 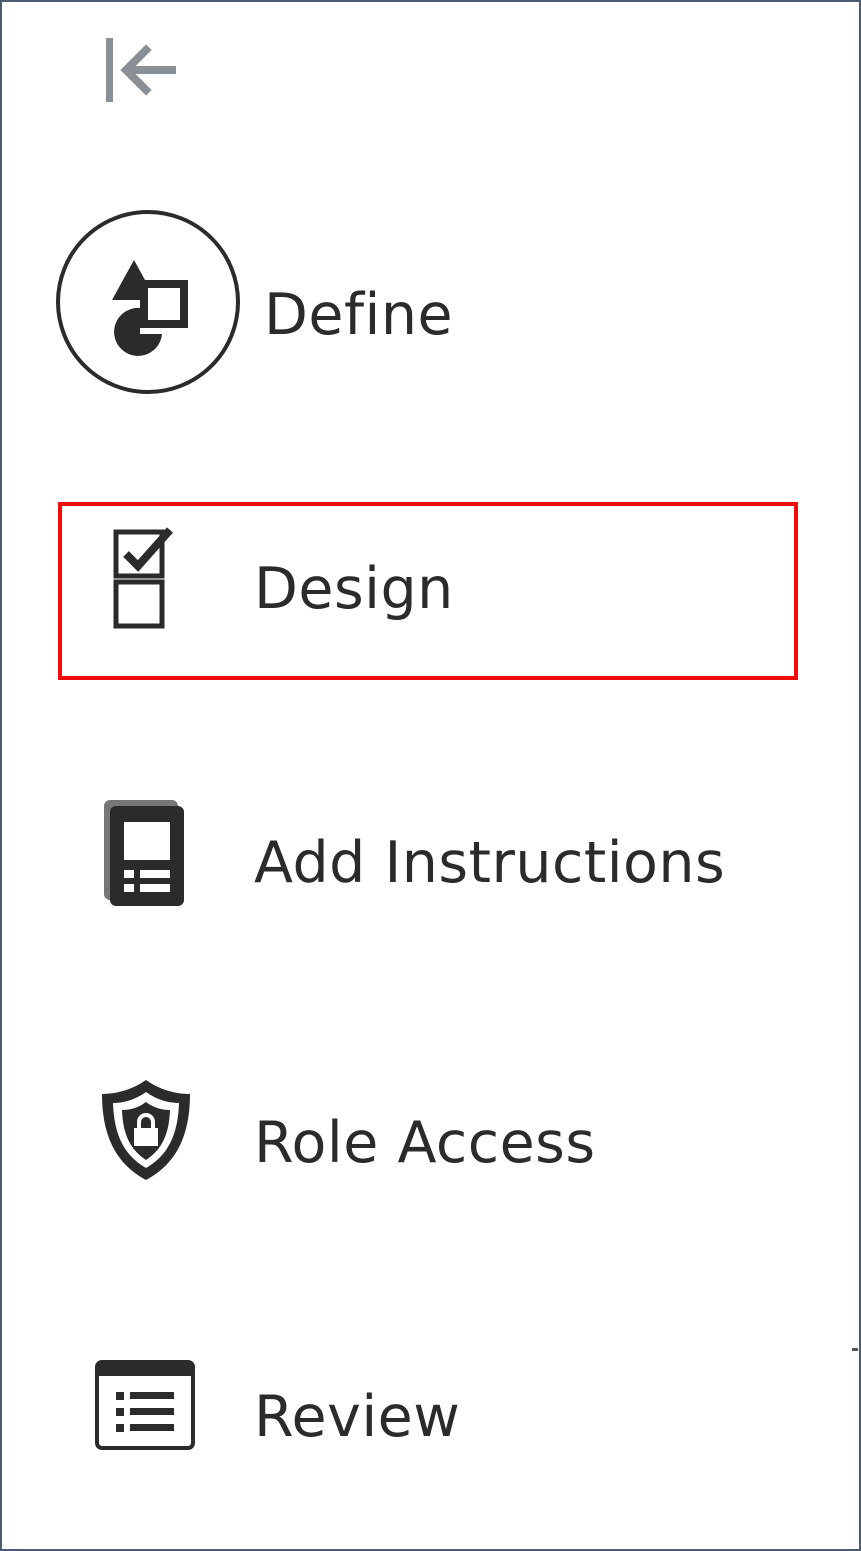 I want to click on nav-item-design: Design, so click(x=428, y=591).